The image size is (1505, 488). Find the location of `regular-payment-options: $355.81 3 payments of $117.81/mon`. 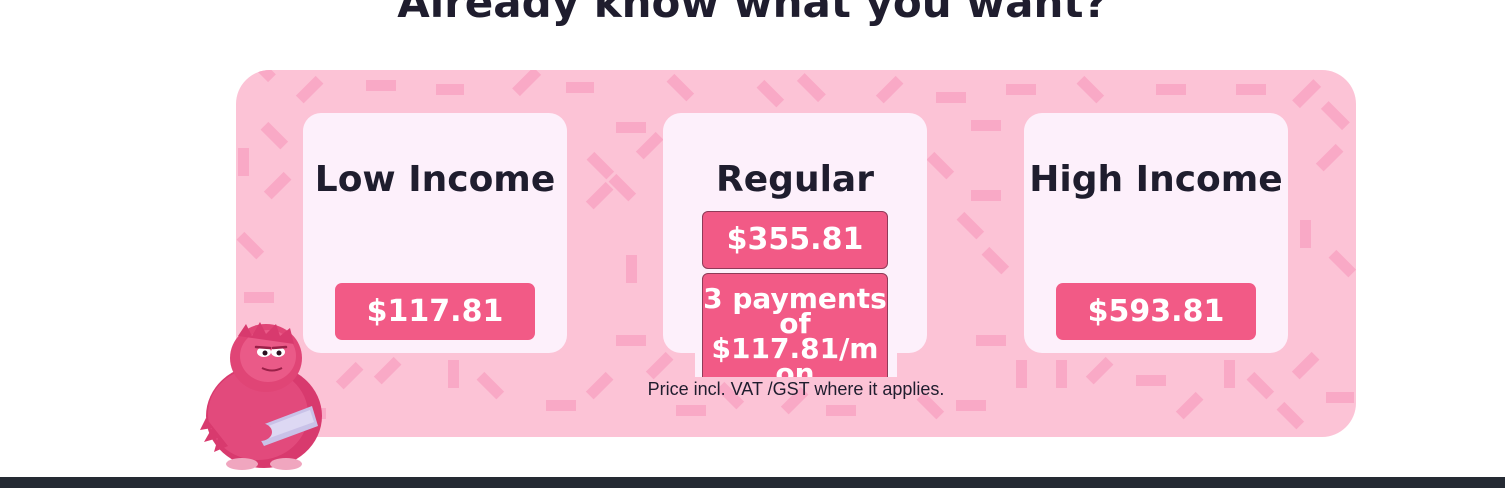

regular-payment-options: $355.81 3 payments of $117.81/mon is located at coordinates (796, 290).